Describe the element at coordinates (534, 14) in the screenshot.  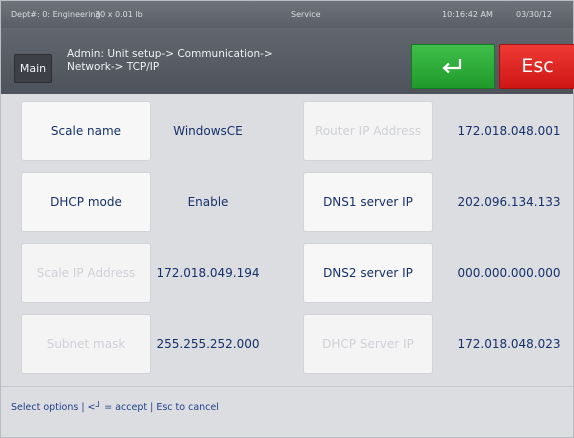
I see `status-date: 03/30/12` at that location.